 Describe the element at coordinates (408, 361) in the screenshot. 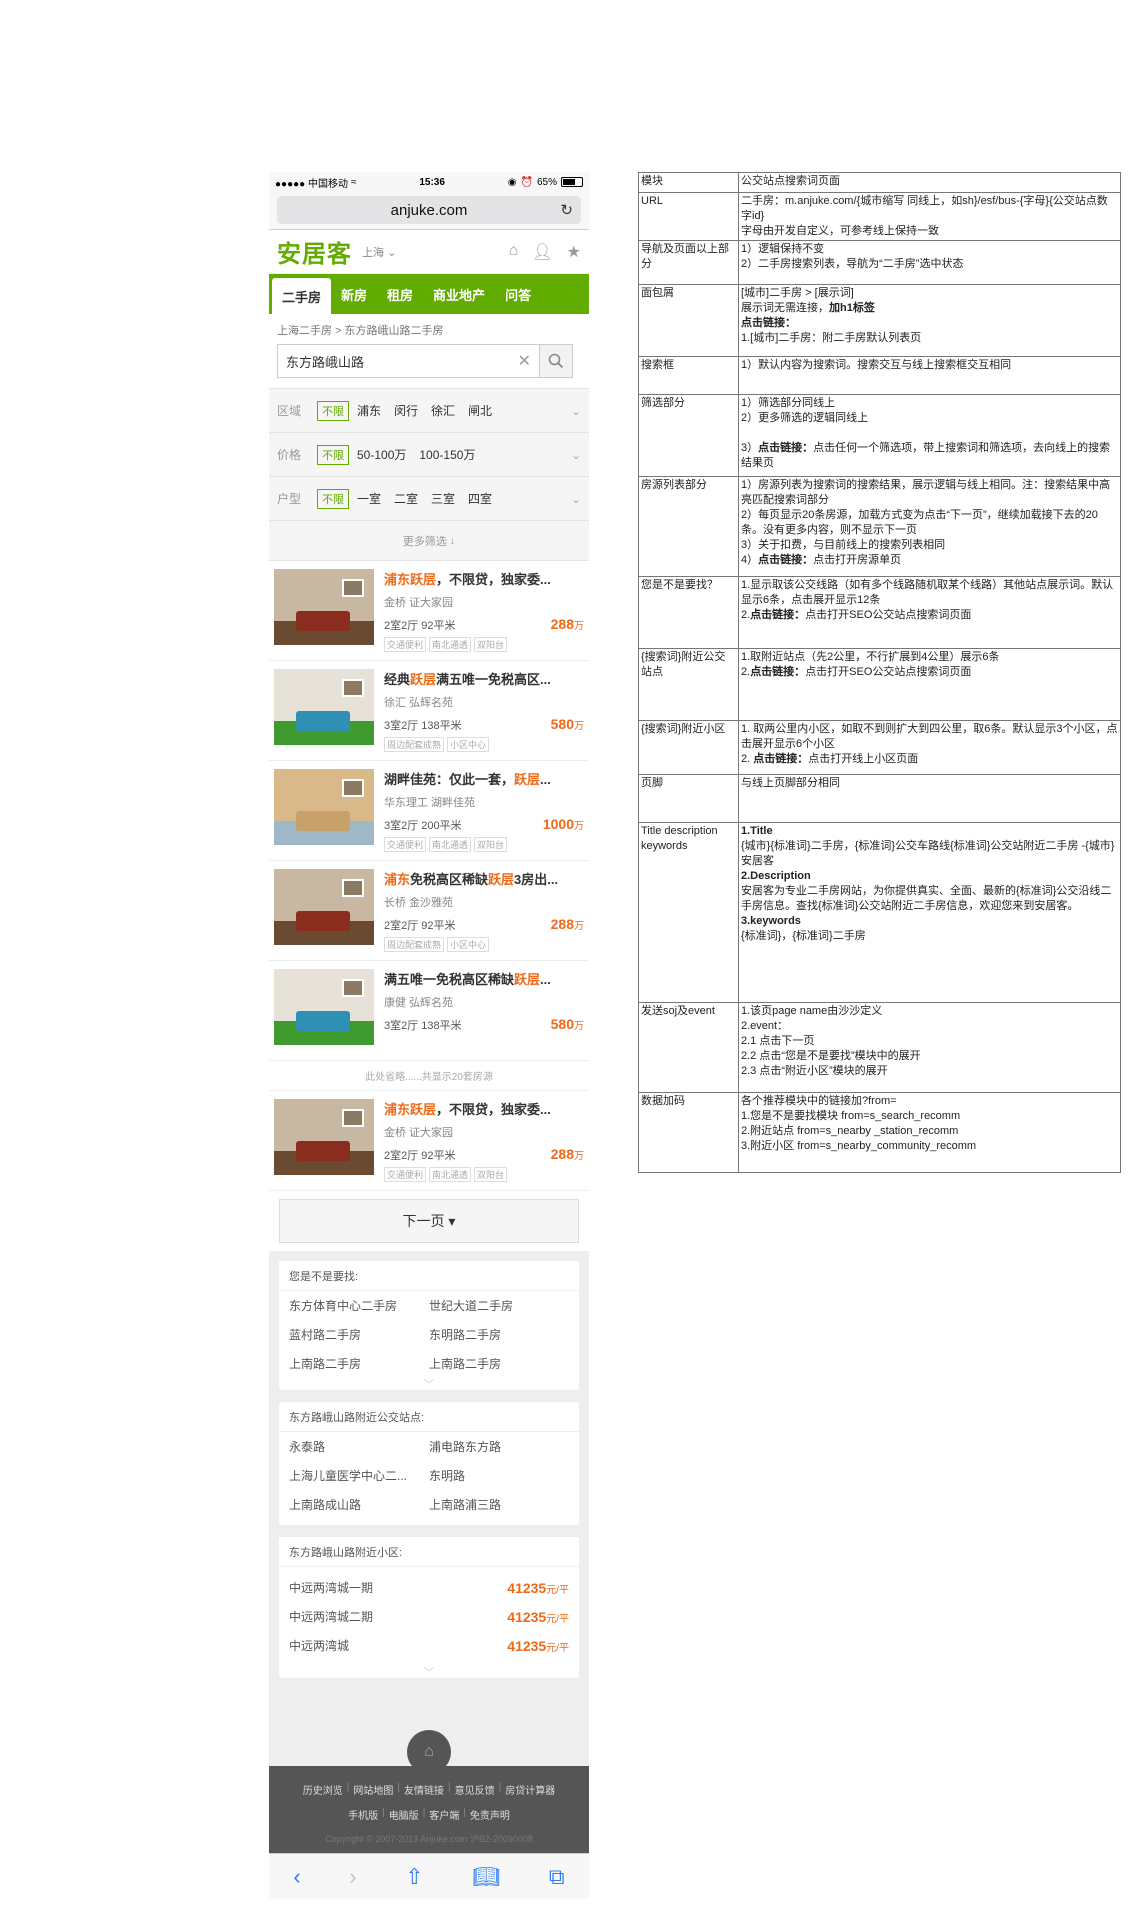

I see `search-input: 东方路峨山路 ✕` at that location.